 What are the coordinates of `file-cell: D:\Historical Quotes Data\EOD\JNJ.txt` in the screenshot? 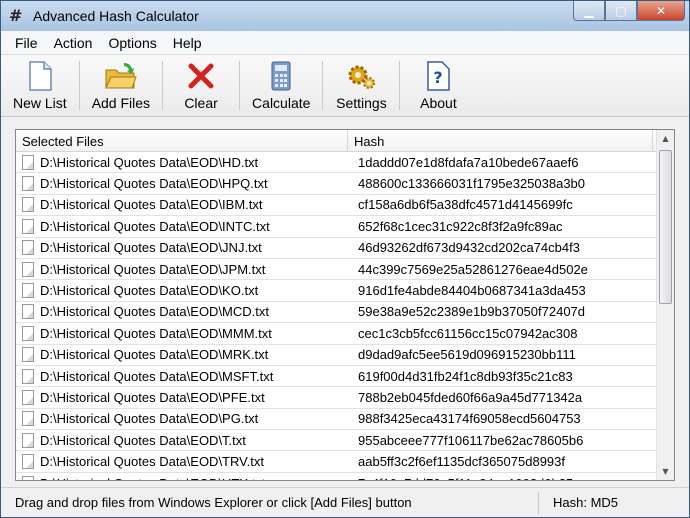 It's located at (182, 248).